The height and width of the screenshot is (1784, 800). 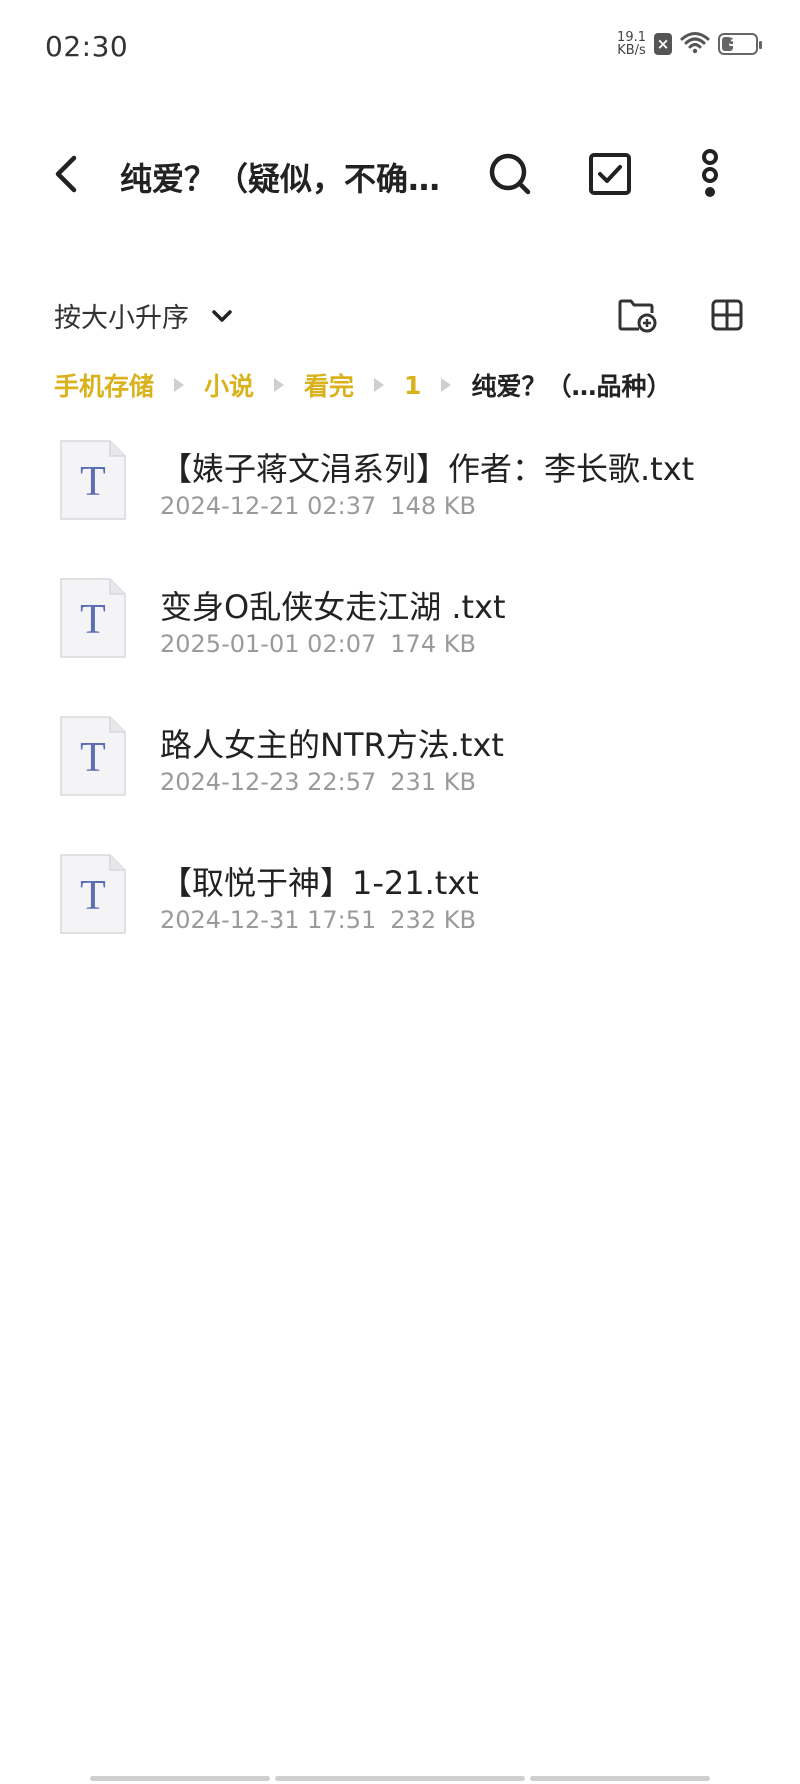 What do you see at coordinates (571, 386) in the screenshot?
I see `breadcrumb-current: 纯爱？（…品种）` at bounding box center [571, 386].